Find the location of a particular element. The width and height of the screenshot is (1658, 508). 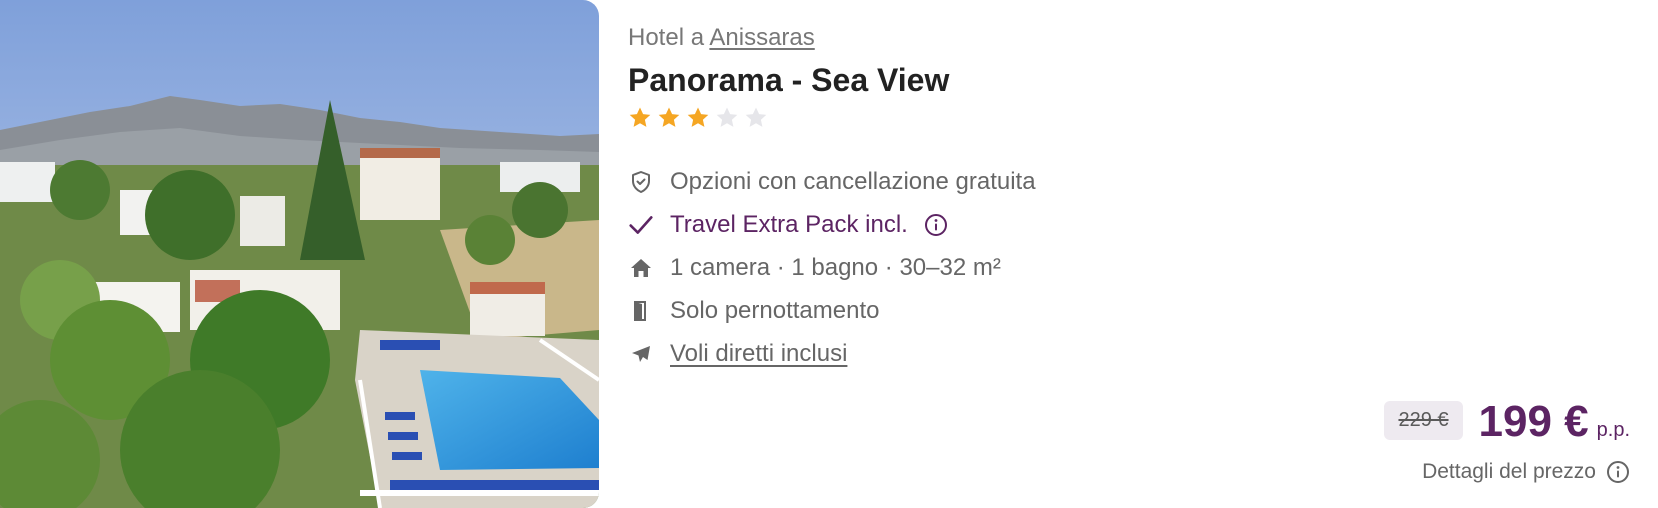

feature-travel-extra-pack: Travel Extra Pack incl. is located at coordinates (832, 224).